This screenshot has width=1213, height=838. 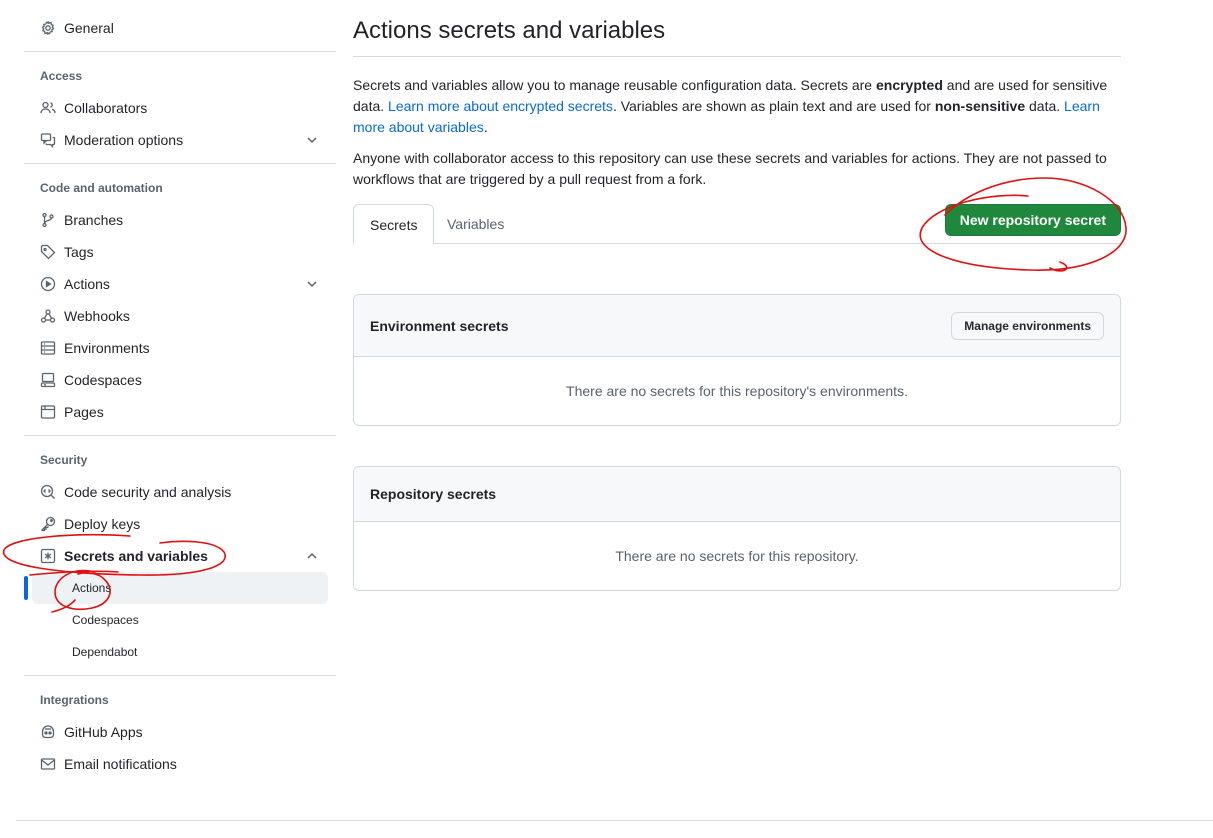 What do you see at coordinates (180, 524) in the screenshot?
I see `sidebar-item-deploy-keys: Deploy keys` at bounding box center [180, 524].